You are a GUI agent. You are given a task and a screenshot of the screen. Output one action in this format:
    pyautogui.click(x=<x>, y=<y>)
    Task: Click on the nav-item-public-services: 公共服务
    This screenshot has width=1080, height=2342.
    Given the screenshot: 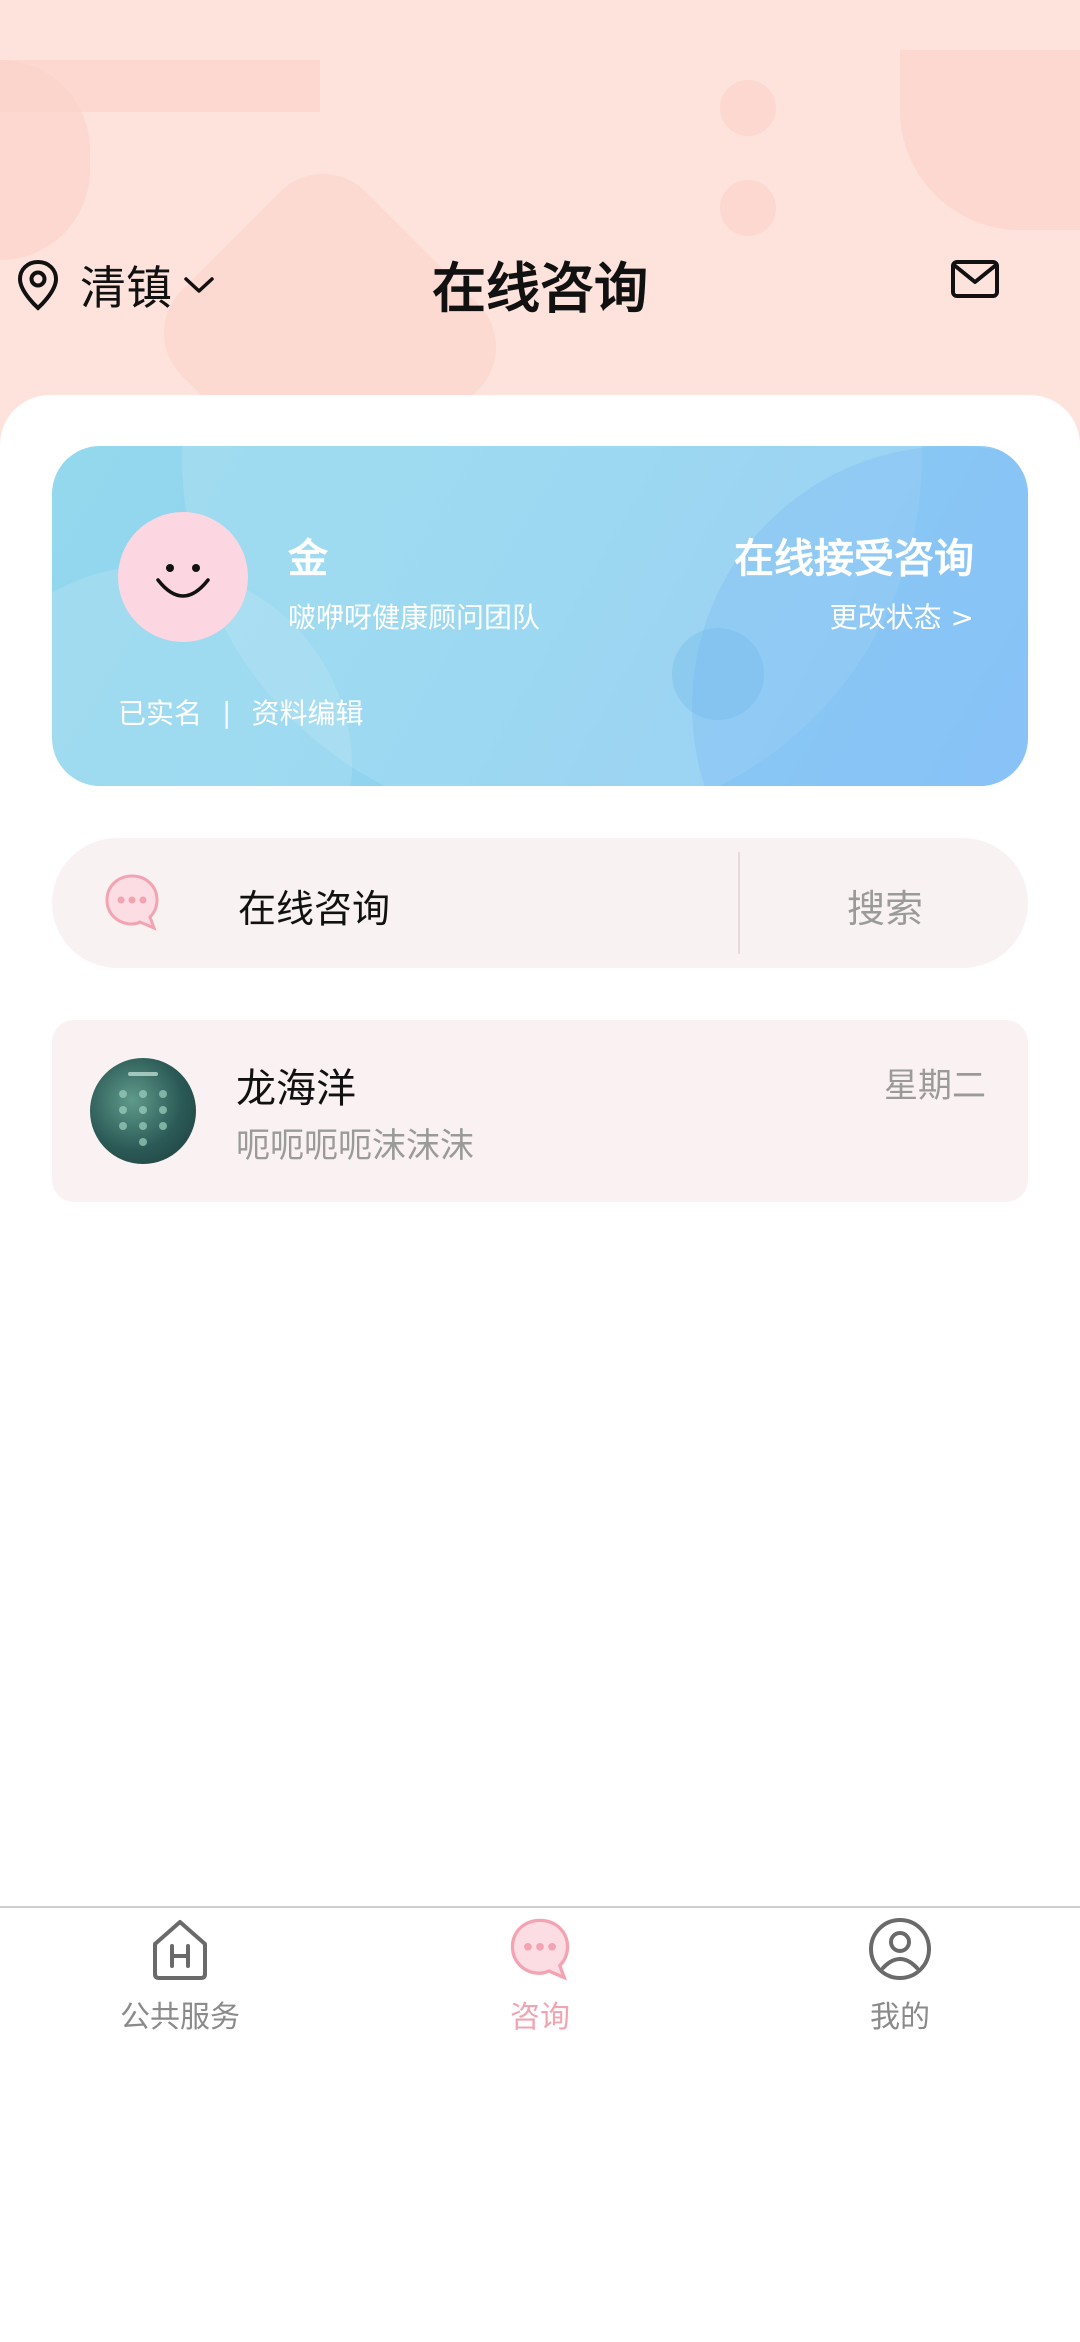 What is the action you would take?
    pyautogui.click(x=180, y=1975)
    